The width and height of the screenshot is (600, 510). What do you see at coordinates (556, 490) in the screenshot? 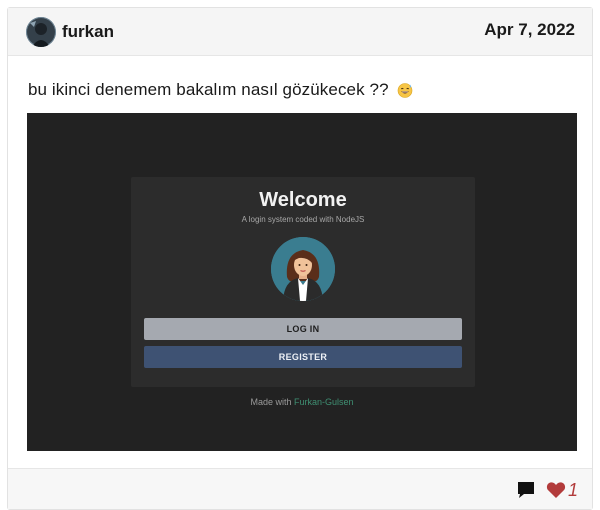
I see `heart-icon` at bounding box center [556, 490].